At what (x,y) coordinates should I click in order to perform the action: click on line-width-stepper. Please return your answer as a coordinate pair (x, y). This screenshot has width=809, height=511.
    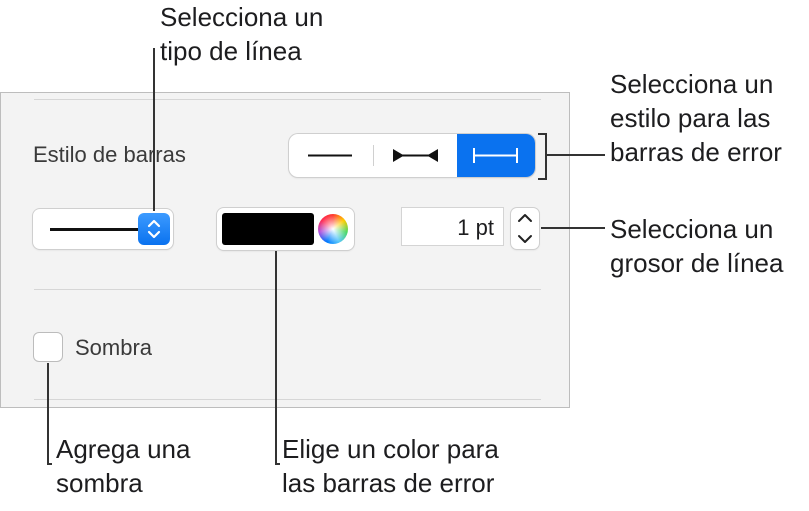
    Looking at the image, I should click on (525, 228).